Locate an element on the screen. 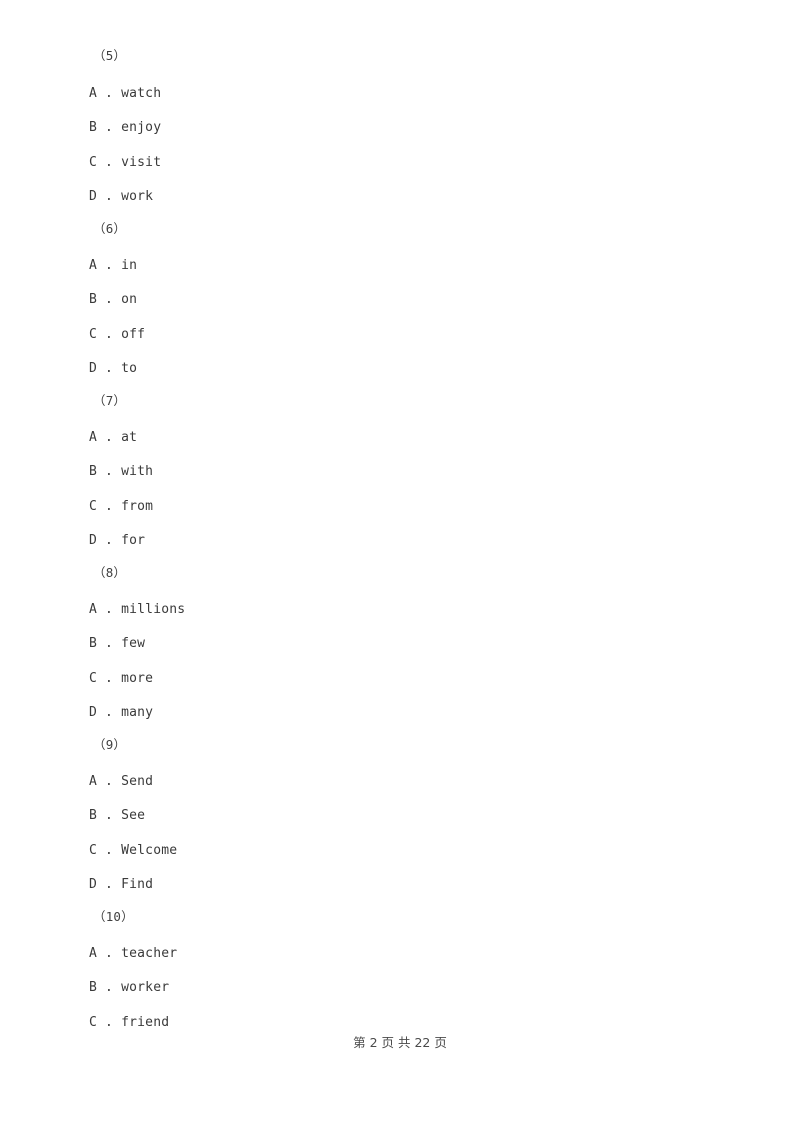 The height and width of the screenshot is (1132, 800). question-number-label: （9） is located at coordinates (110, 744).